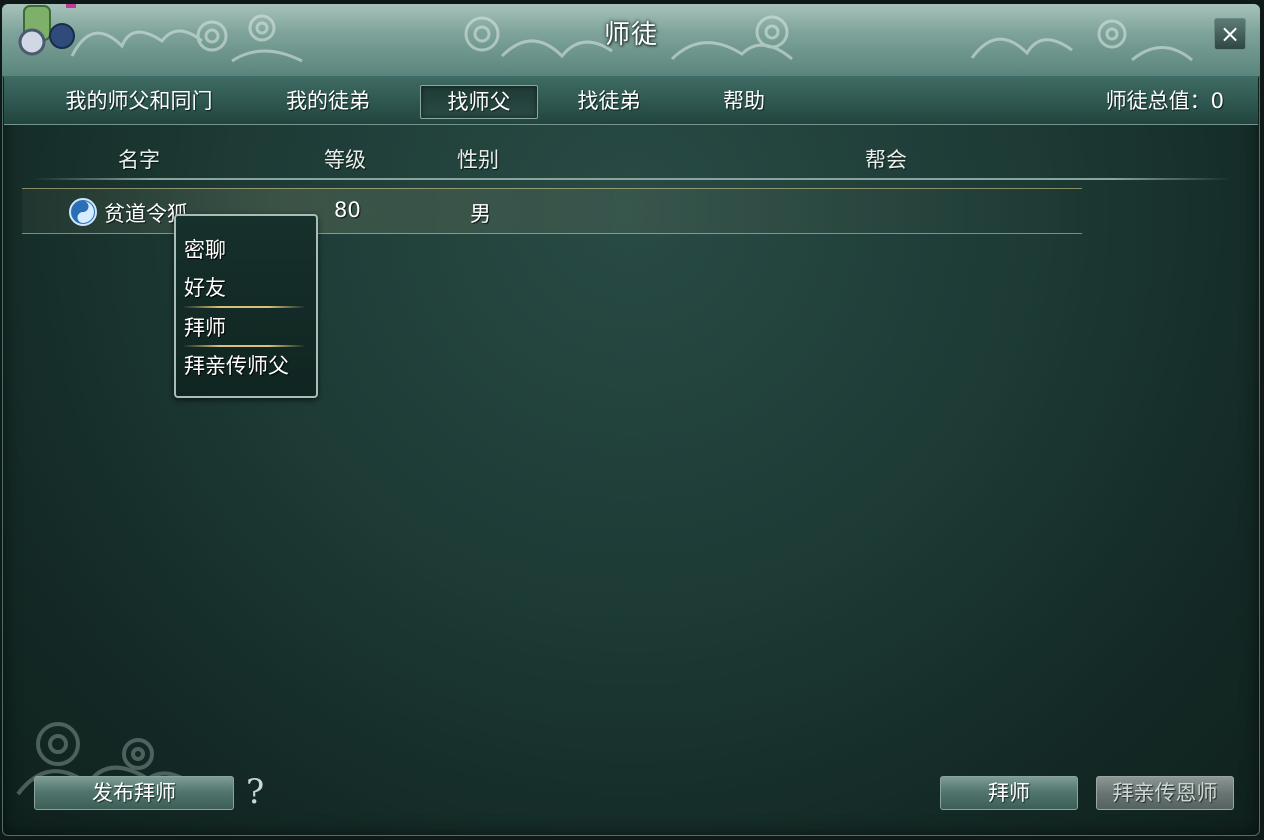 This screenshot has width=1264, height=840. Describe the element at coordinates (347, 210) in the screenshot. I see `row-level: 80` at that location.